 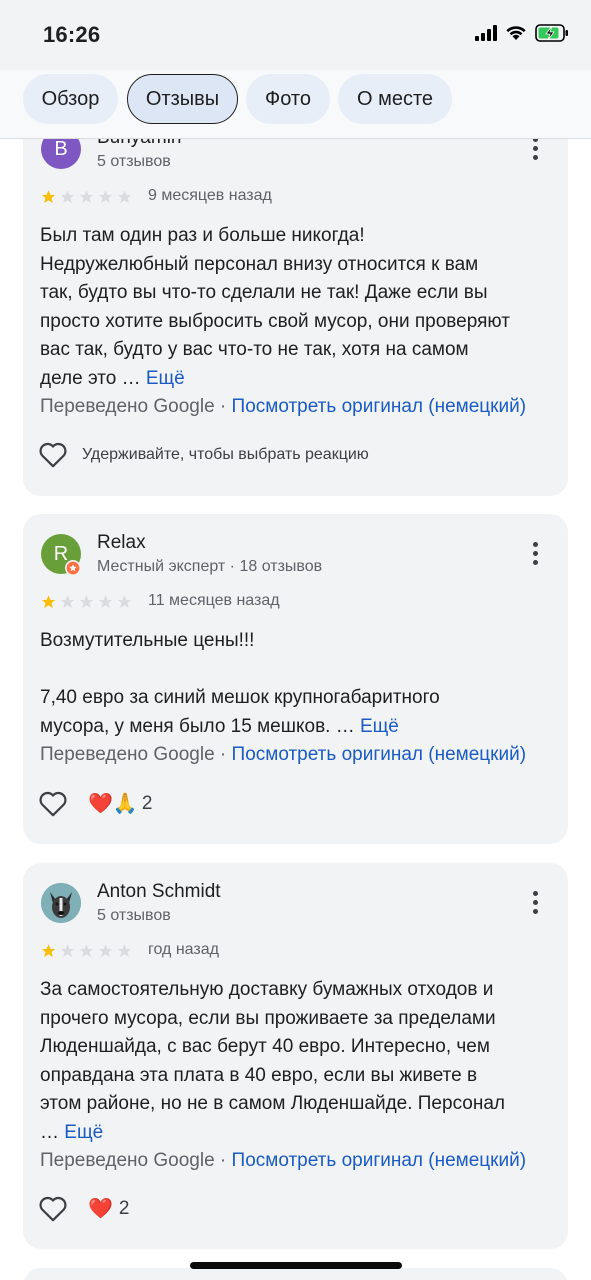 What do you see at coordinates (183, 949) in the screenshot?
I see `review-date: год назад` at bounding box center [183, 949].